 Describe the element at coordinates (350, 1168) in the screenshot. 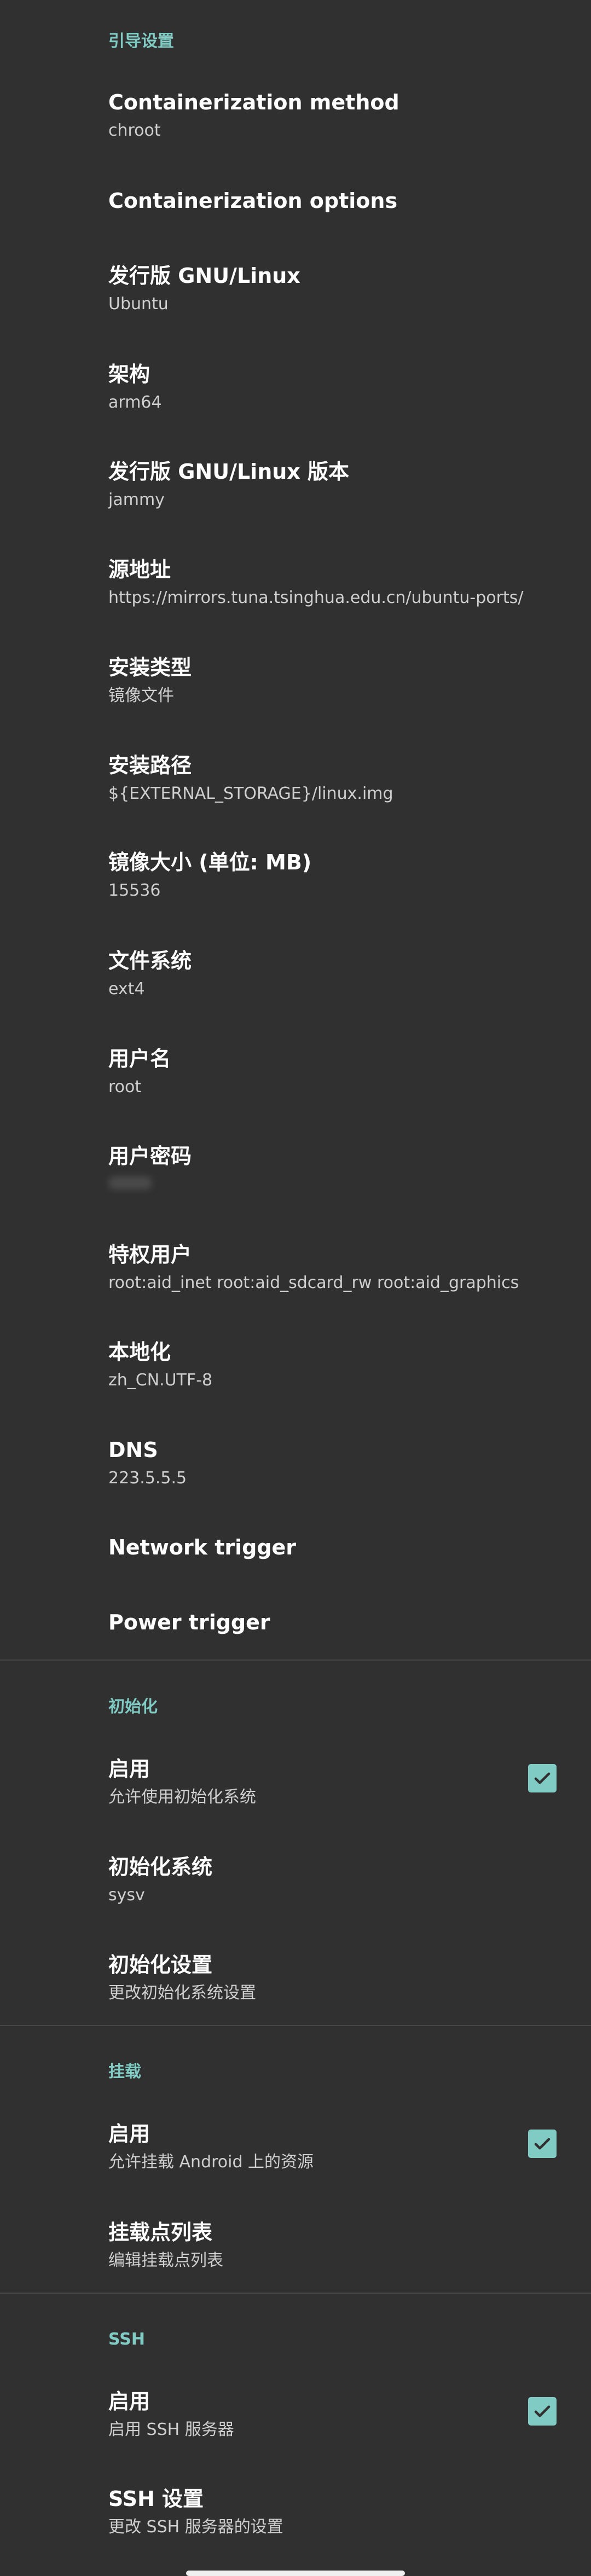

I see `pref-password: 用户密码` at that location.